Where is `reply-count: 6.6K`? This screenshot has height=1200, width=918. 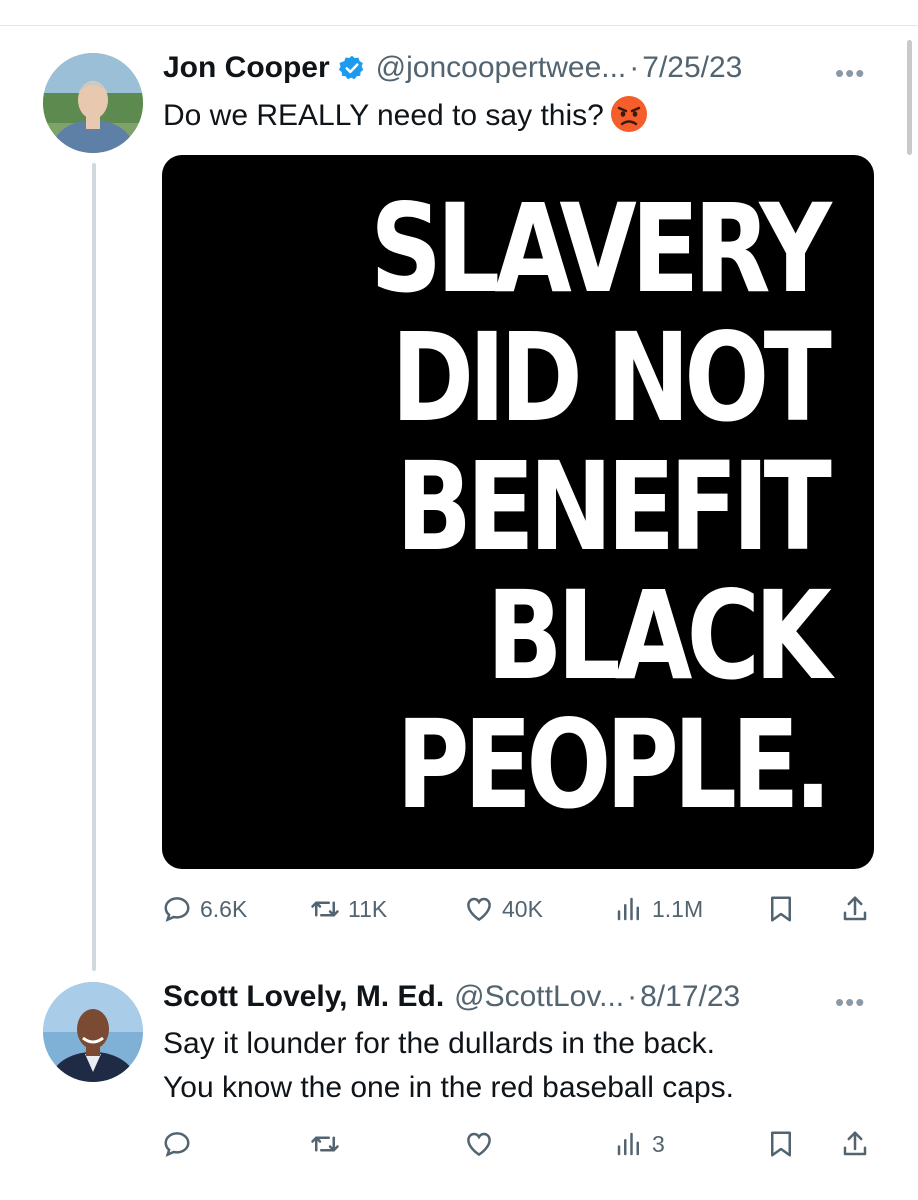 reply-count: 6.6K is located at coordinates (224, 908).